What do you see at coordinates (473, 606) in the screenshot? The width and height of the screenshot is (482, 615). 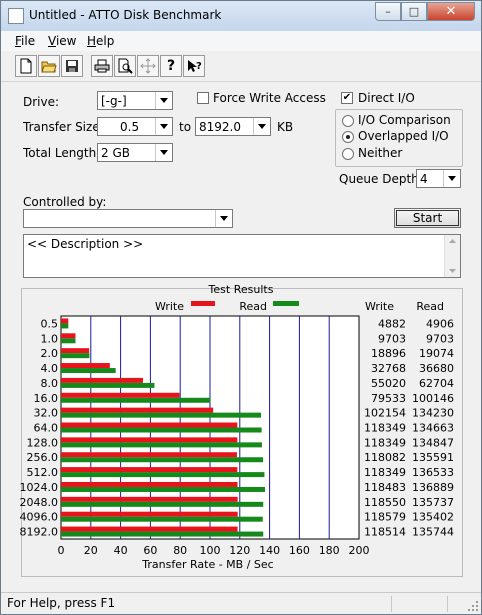 I see `resize-grip-icon` at bounding box center [473, 606].